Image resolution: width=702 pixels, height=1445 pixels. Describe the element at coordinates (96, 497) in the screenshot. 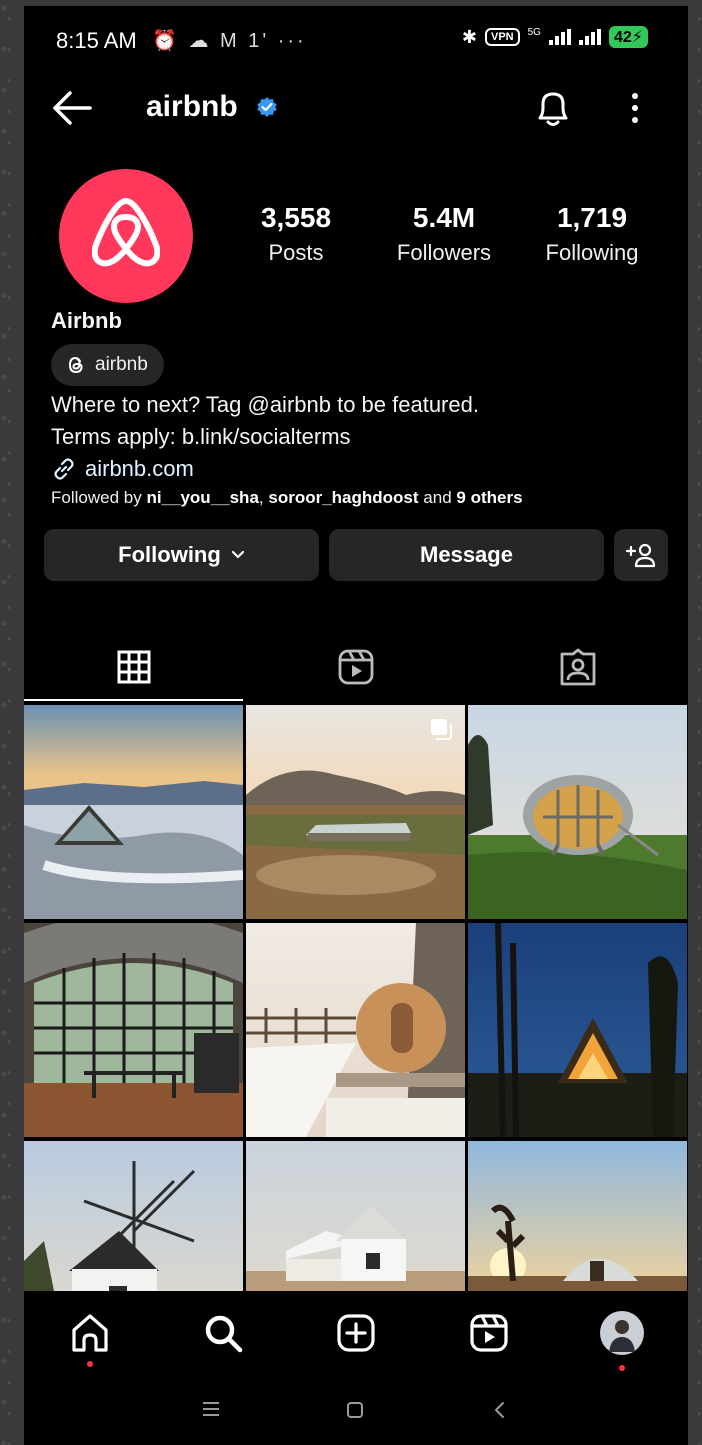

I see `followed-by-prefix: Followed by` at that location.